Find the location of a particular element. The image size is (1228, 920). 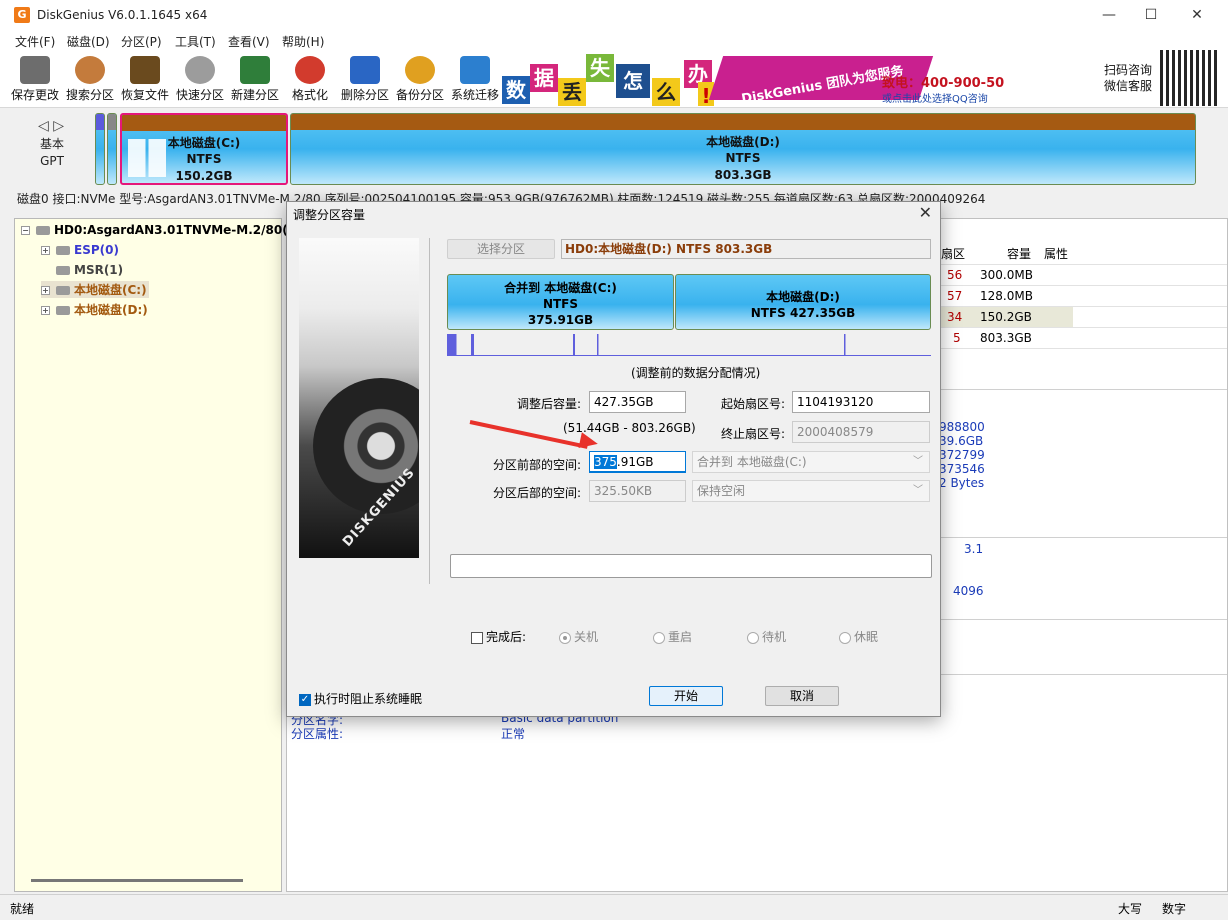

banner-phone: 致电：400-900-5080 is located at coordinates (943, 83).